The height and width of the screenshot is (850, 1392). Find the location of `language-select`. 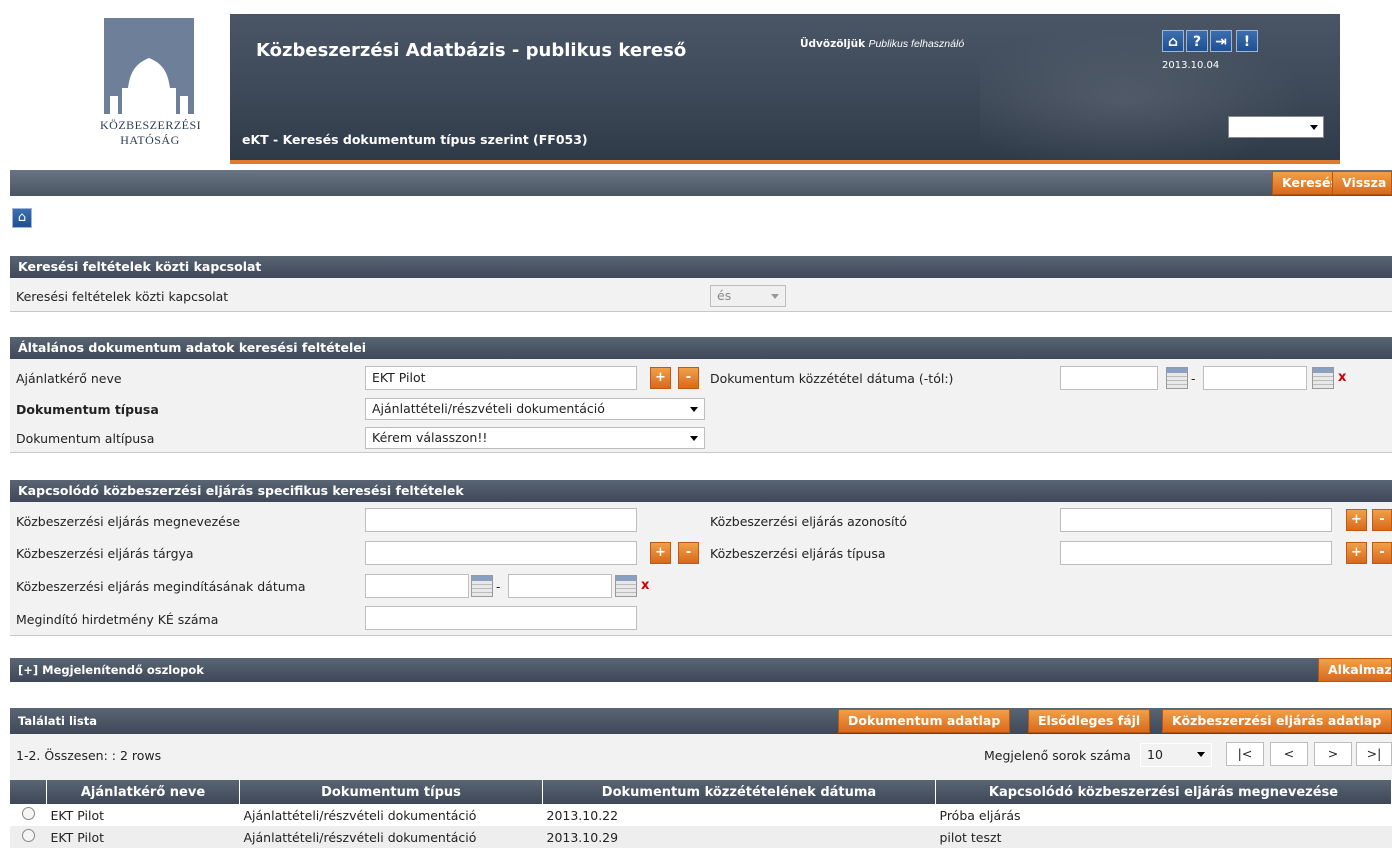

language-select is located at coordinates (1276, 127).